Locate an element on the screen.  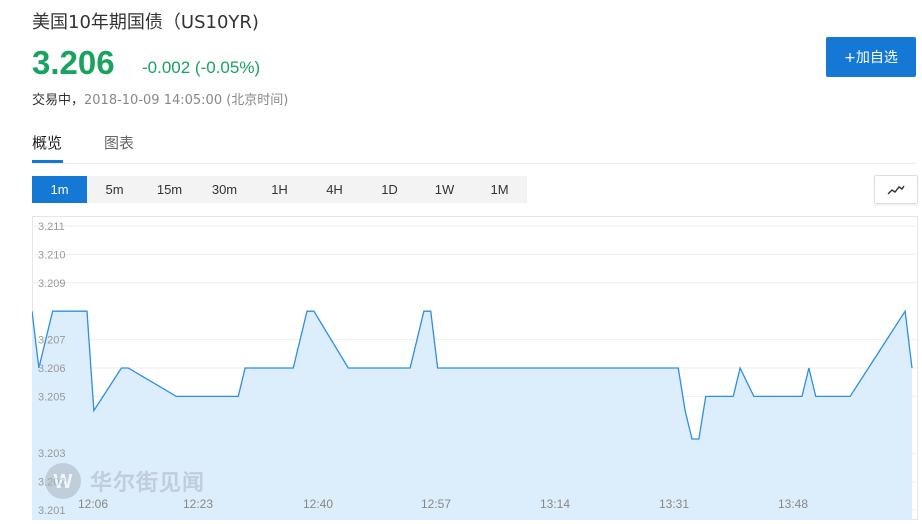
y-tick-label: 3.207 is located at coordinates (52, 341).